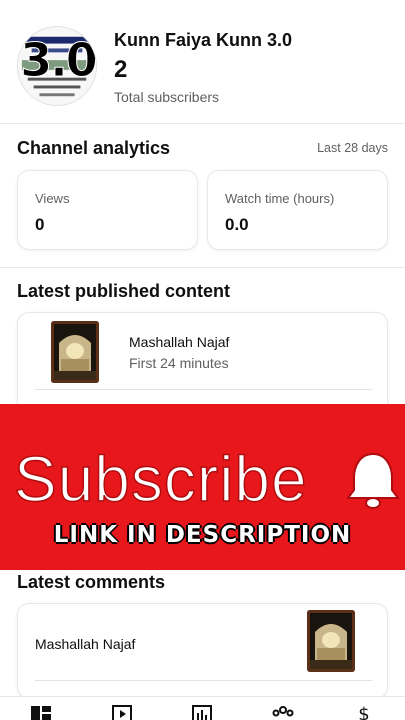 This screenshot has width=405, height=720. Describe the element at coordinates (107, 210) in the screenshot. I see `views-card: Views 0` at that location.